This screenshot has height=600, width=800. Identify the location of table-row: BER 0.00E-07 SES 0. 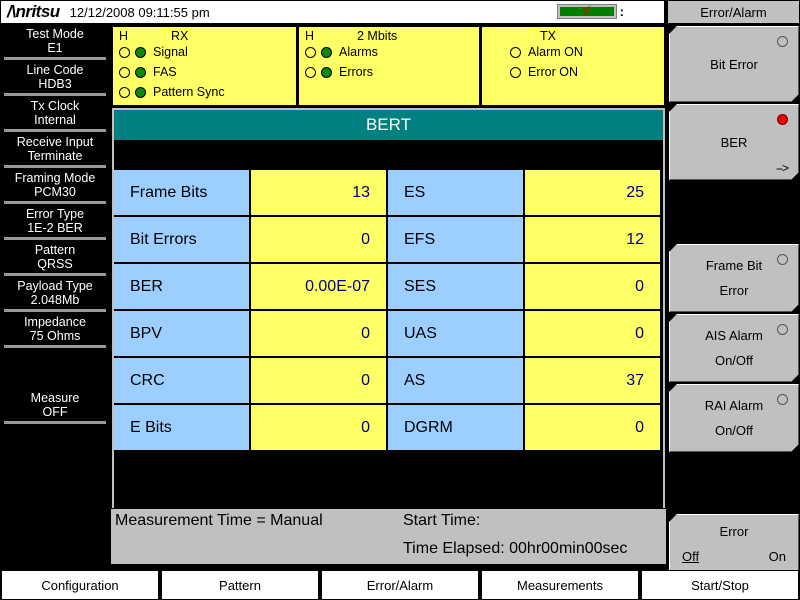
(388, 287).